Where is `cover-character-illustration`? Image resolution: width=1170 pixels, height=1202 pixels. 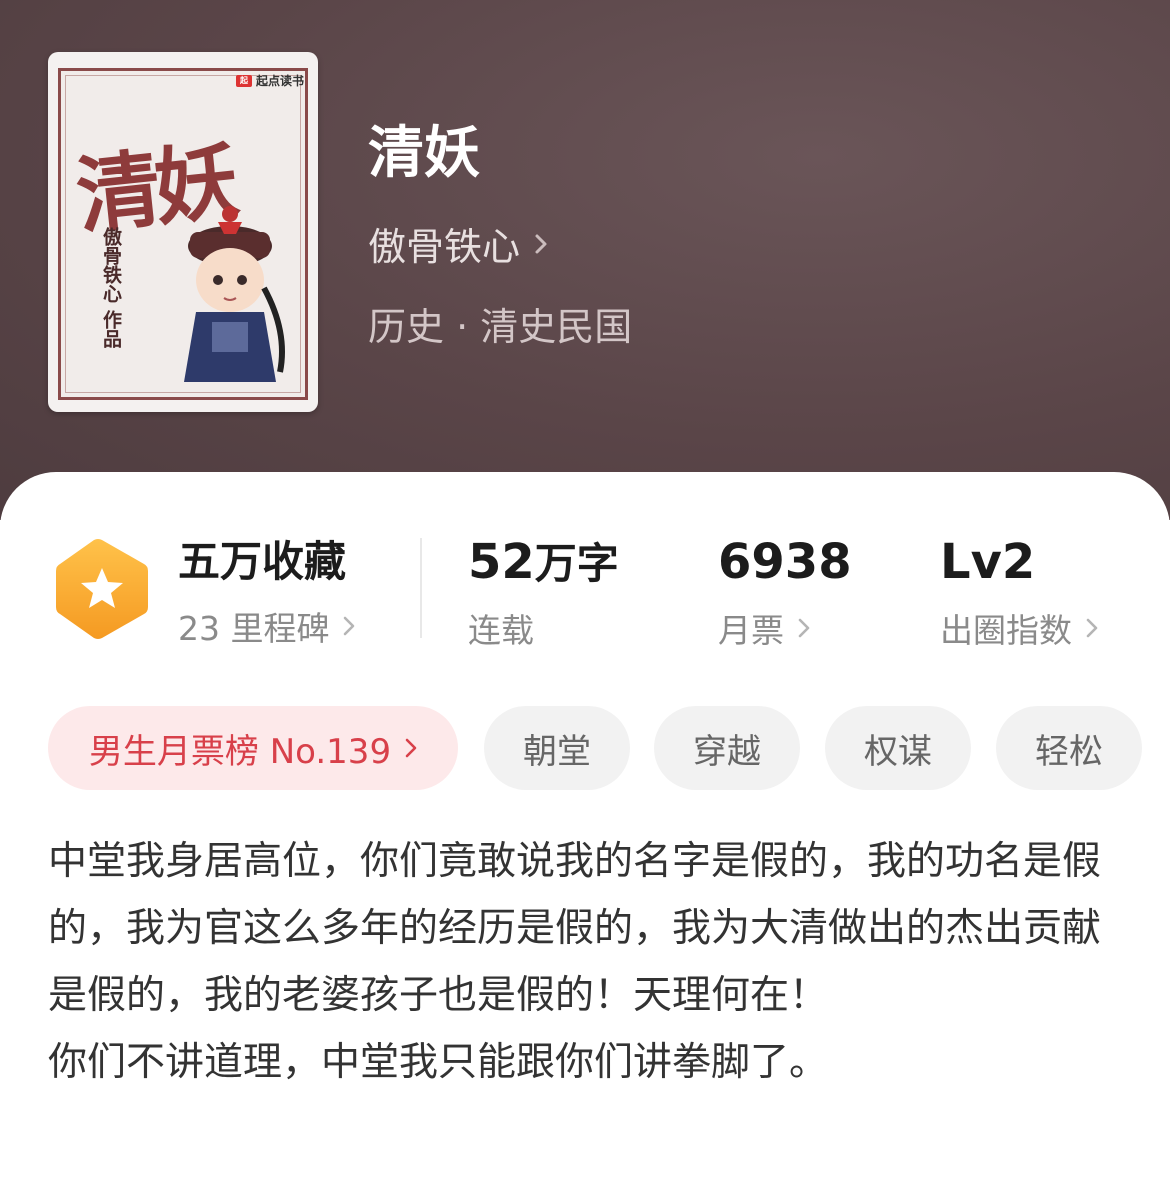 cover-character-illustration is located at coordinates (234, 294).